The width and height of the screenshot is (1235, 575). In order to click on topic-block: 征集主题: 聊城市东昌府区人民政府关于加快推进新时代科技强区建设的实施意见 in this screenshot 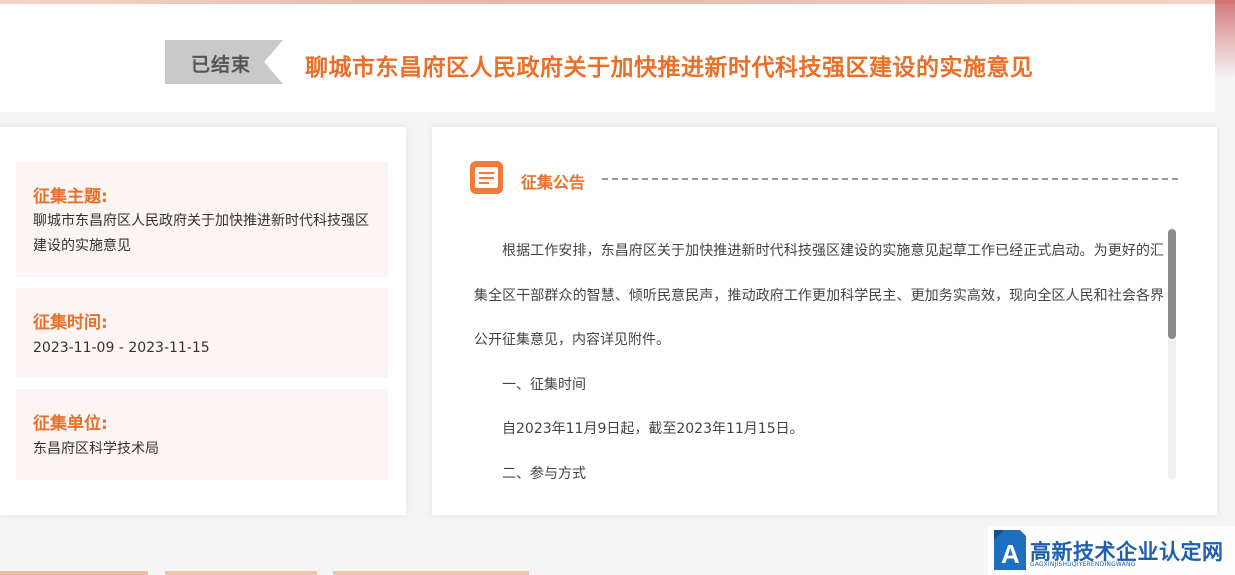, I will do `click(202, 219)`.